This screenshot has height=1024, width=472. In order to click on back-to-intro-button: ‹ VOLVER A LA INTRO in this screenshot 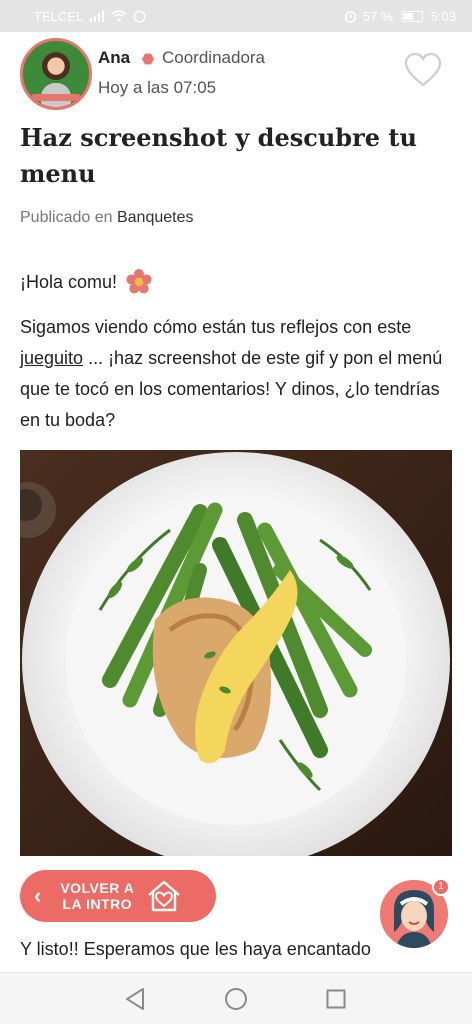, I will do `click(118, 896)`.